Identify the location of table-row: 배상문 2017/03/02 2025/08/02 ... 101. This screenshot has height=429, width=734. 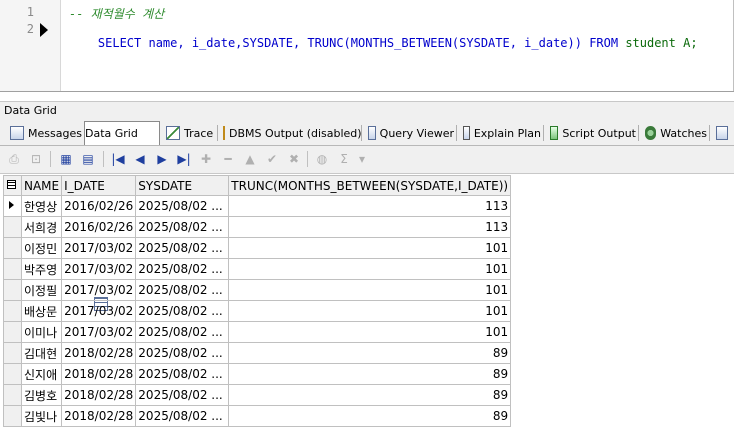
(257, 311).